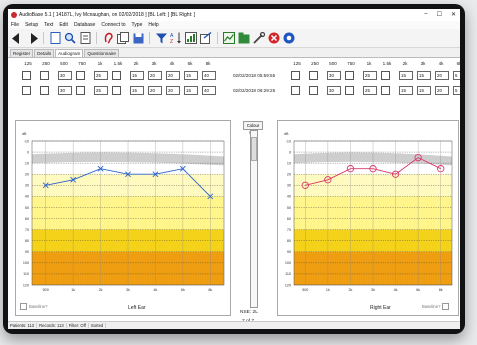  Describe the element at coordinates (44, 53) in the screenshot. I see `tab-details: Details` at that location.